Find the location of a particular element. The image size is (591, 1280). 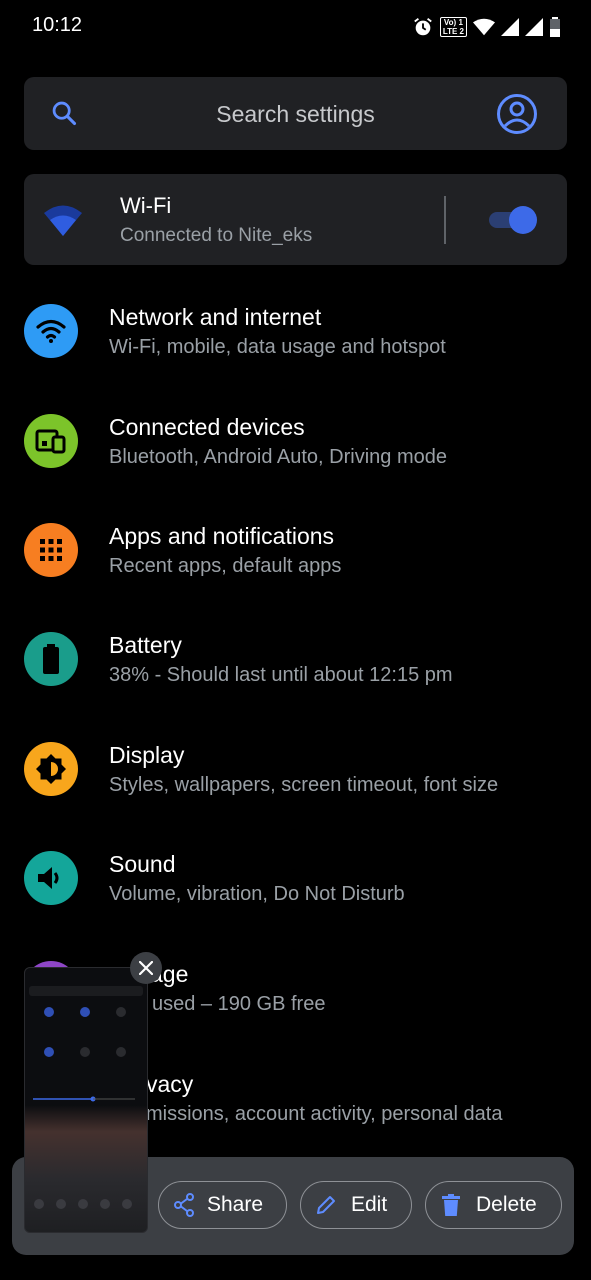

settings-item-sound: Sound Volume, vibration, Do Not Disturb is located at coordinates (295, 905).